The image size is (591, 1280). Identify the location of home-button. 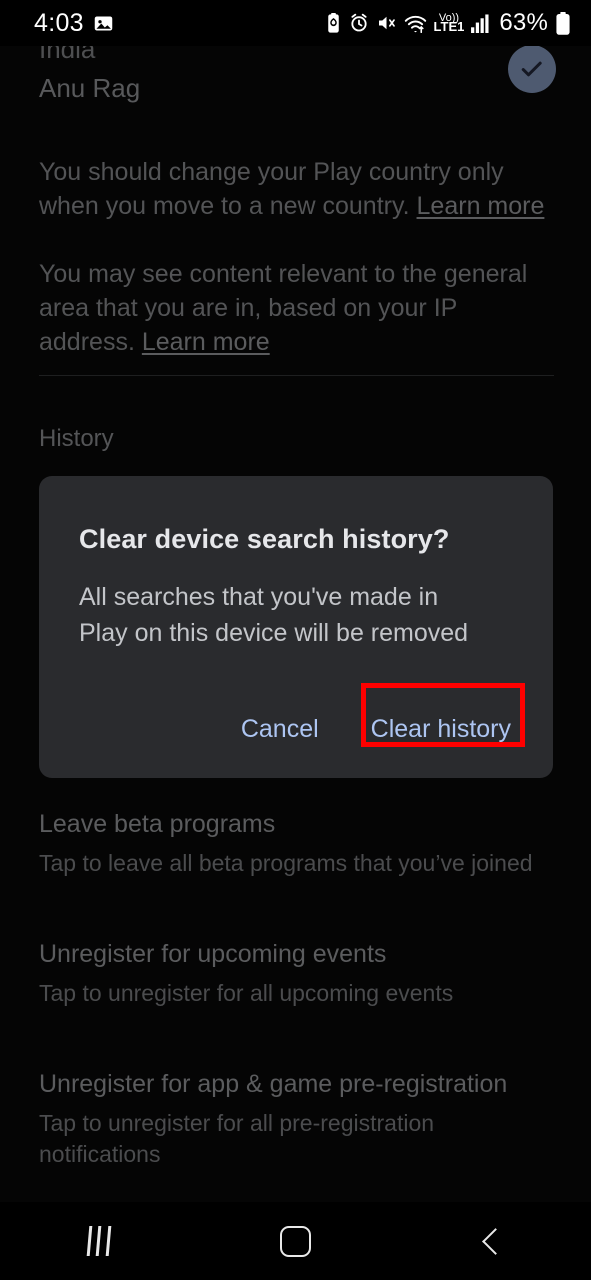
(296, 1241).